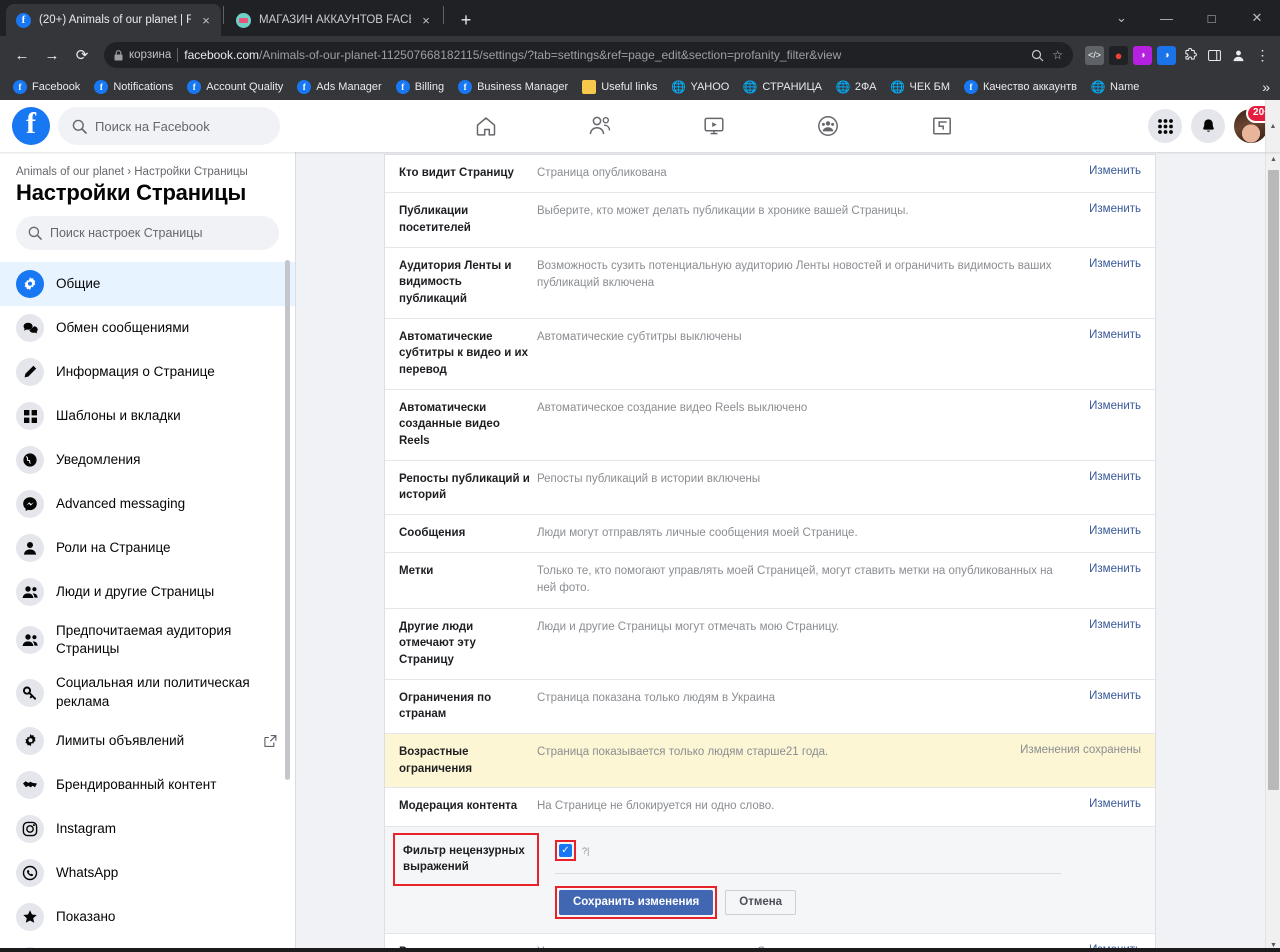 Image resolution: width=1280 pixels, height=952 pixels. I want to click on nav-gaming-icon, so click(942, 126).